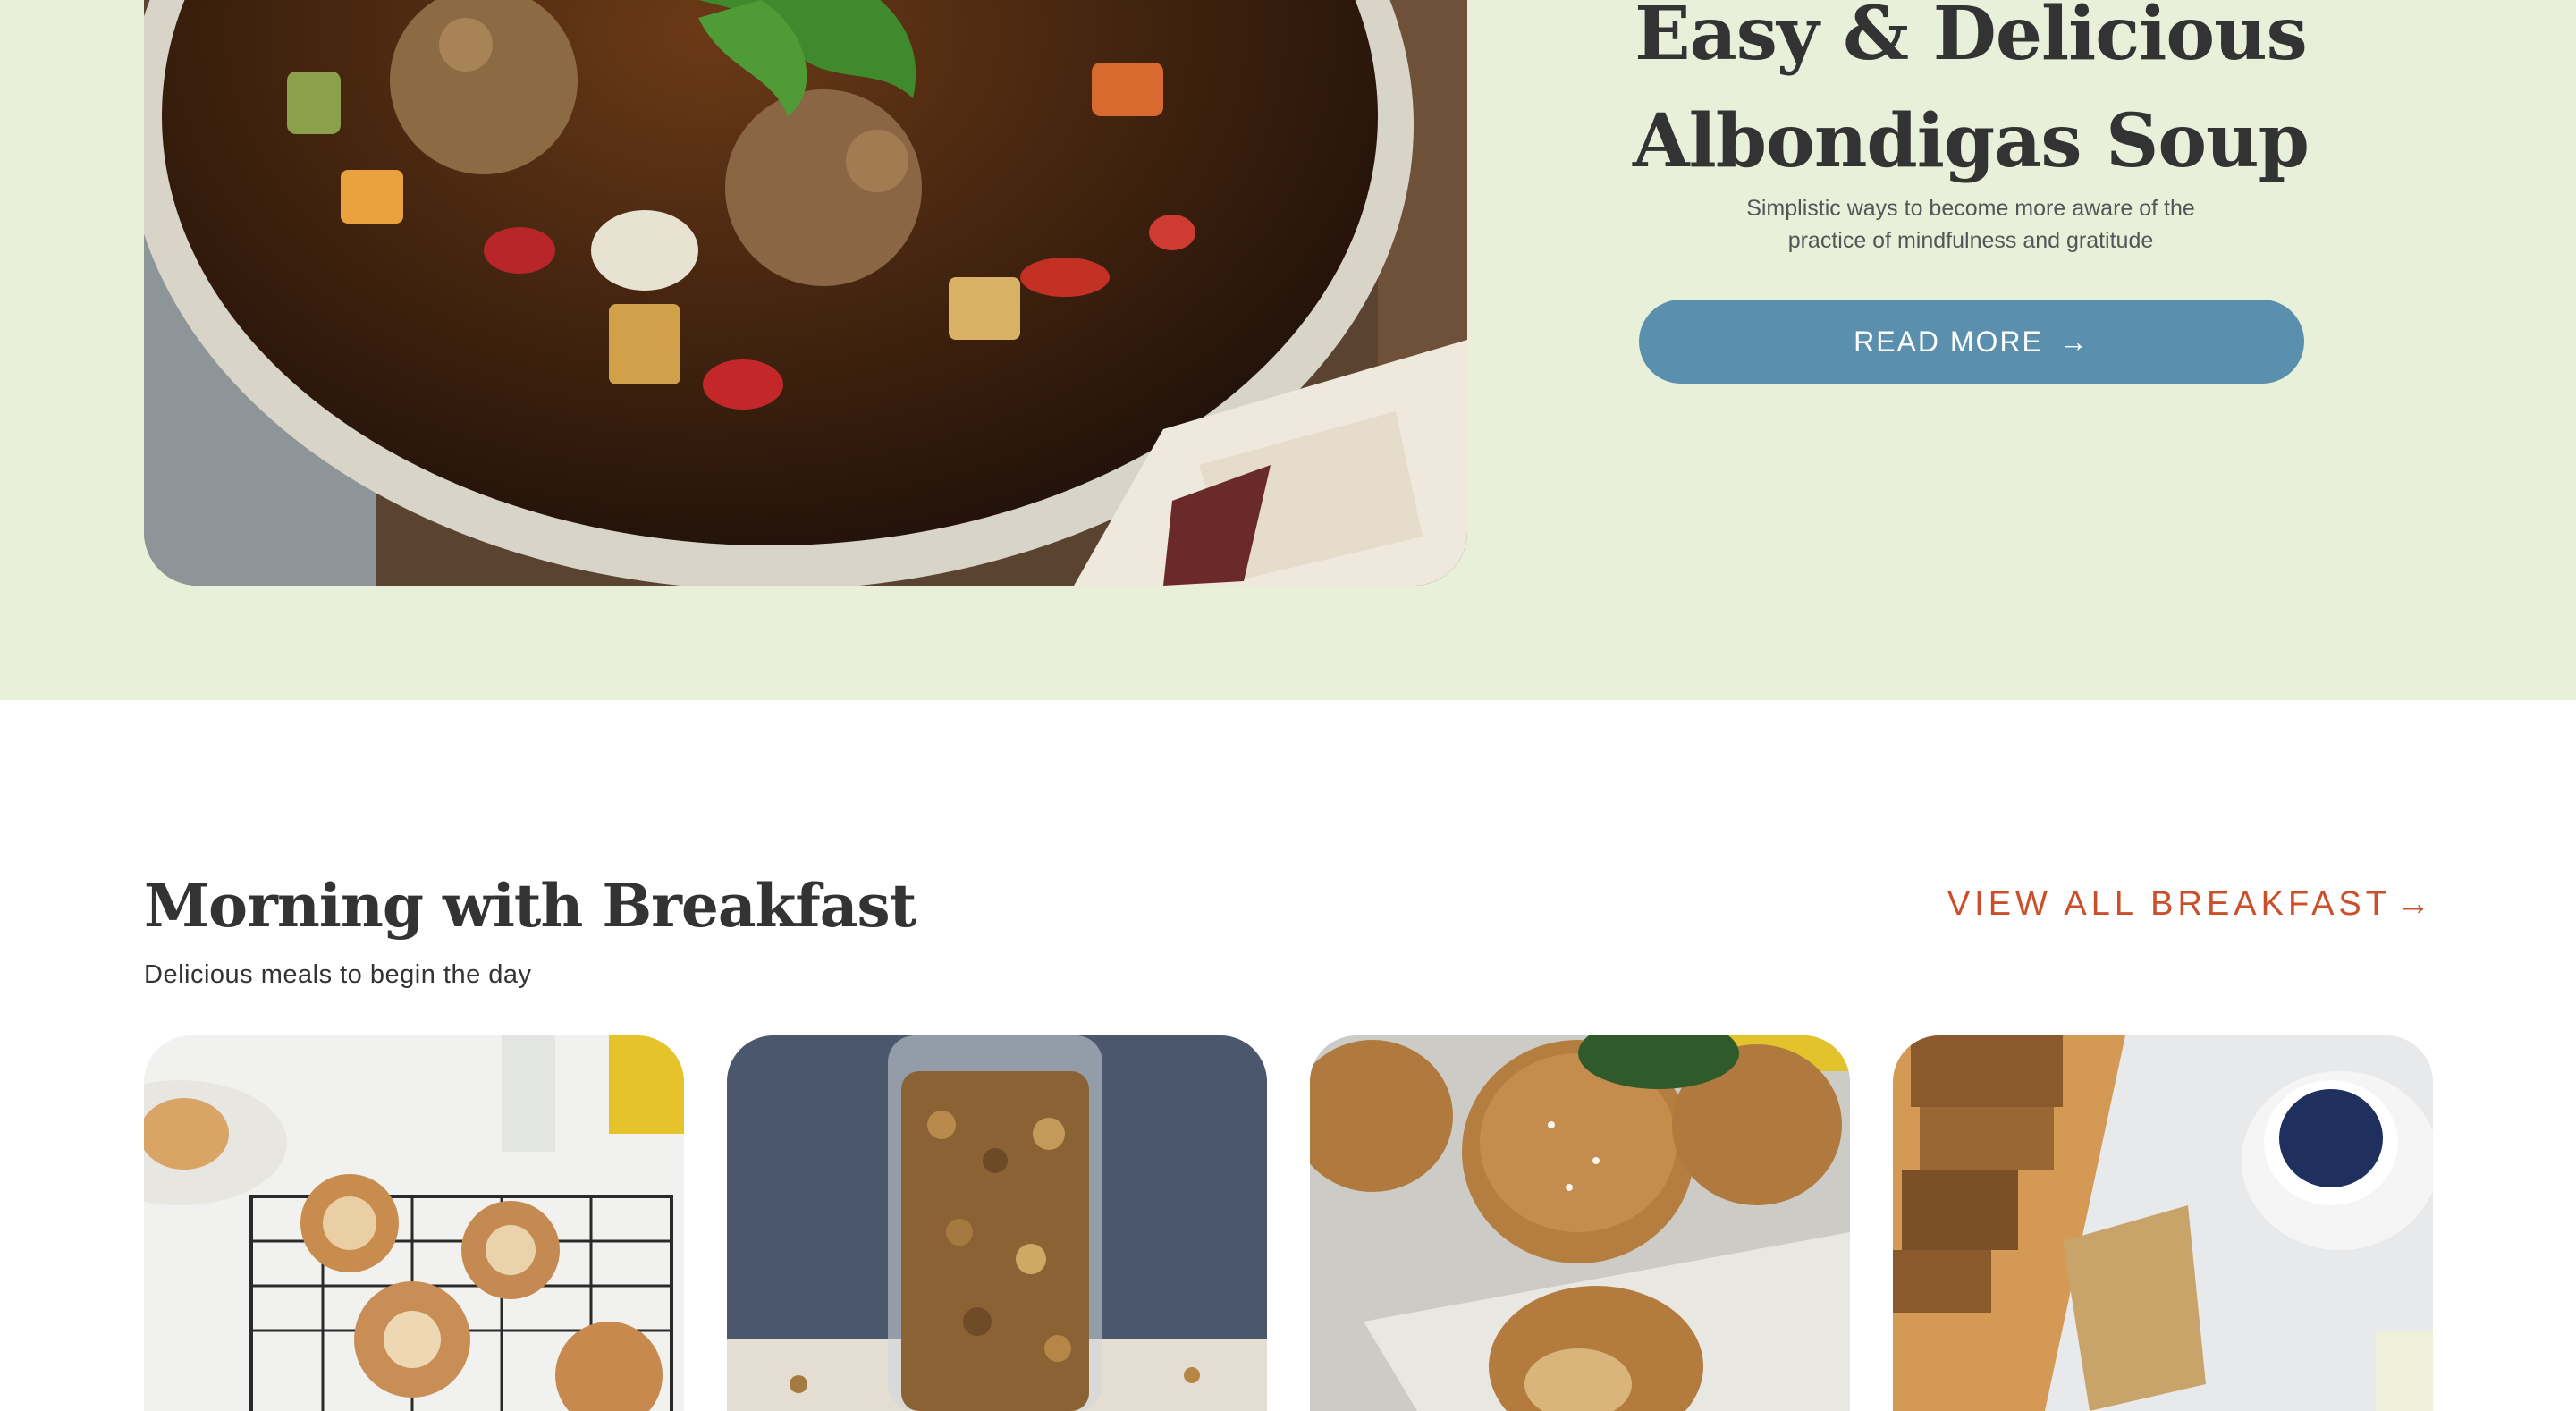 Image resolution: width=2576 pixels, height=1411 pixels. I want to click on hero-title-line-2: Albondigas Soup, so click(1971, 141).